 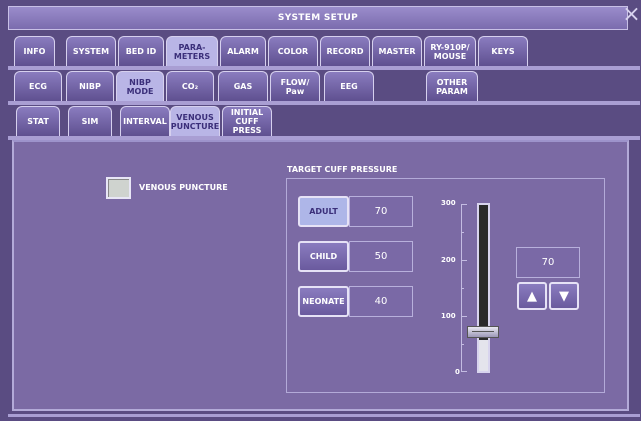 I want to click on child-value: 50, so click(x=381, y=256).